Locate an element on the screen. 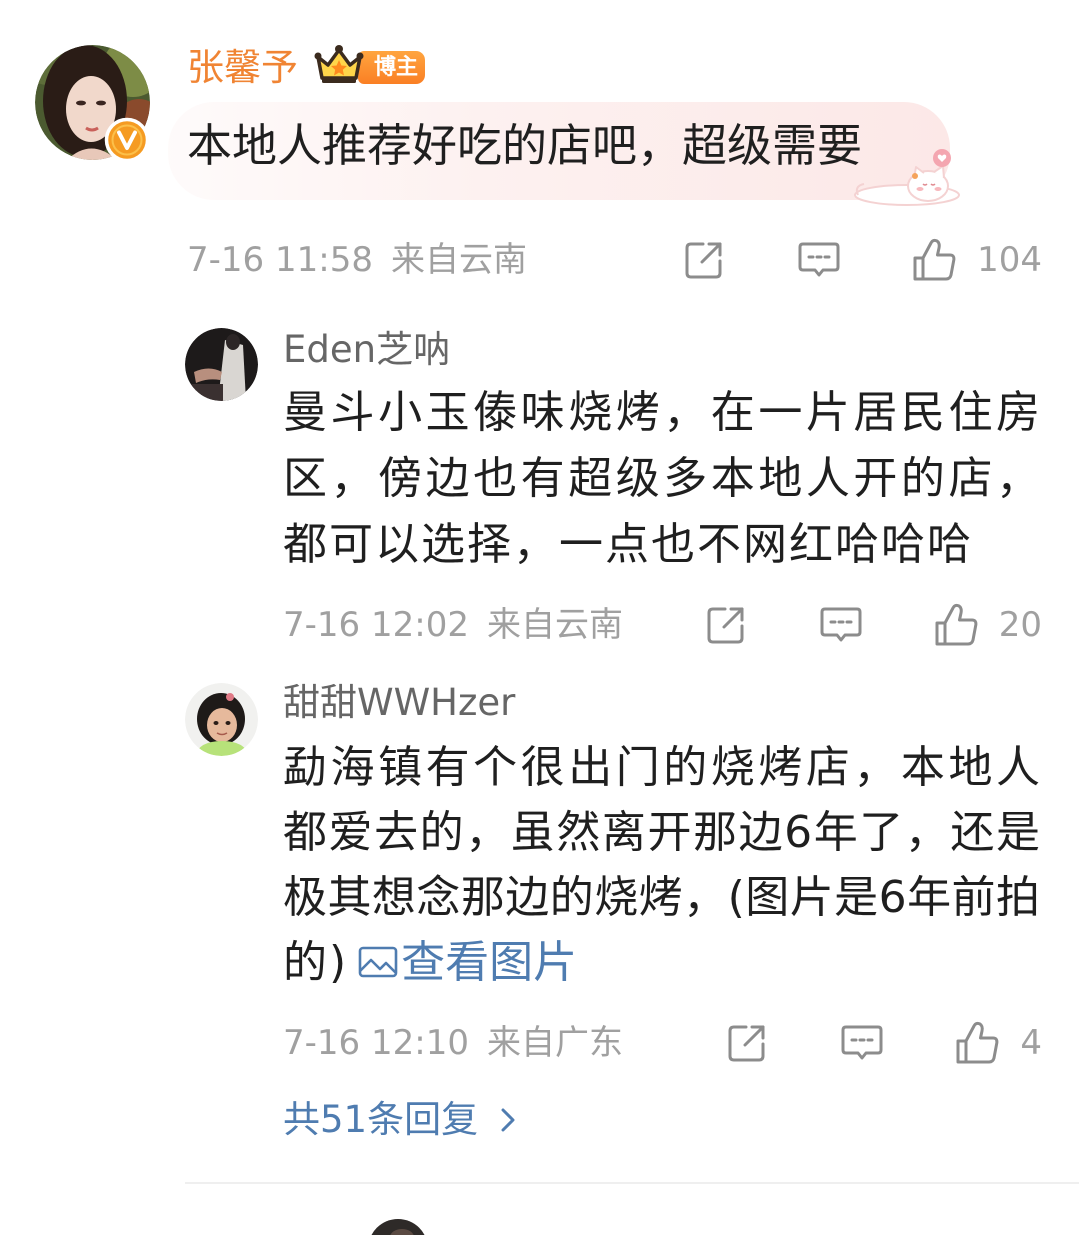 The width and height of the screenshot is (1079, 1235). reply-location: 来自广东 is located at coordinates (554, 1043).